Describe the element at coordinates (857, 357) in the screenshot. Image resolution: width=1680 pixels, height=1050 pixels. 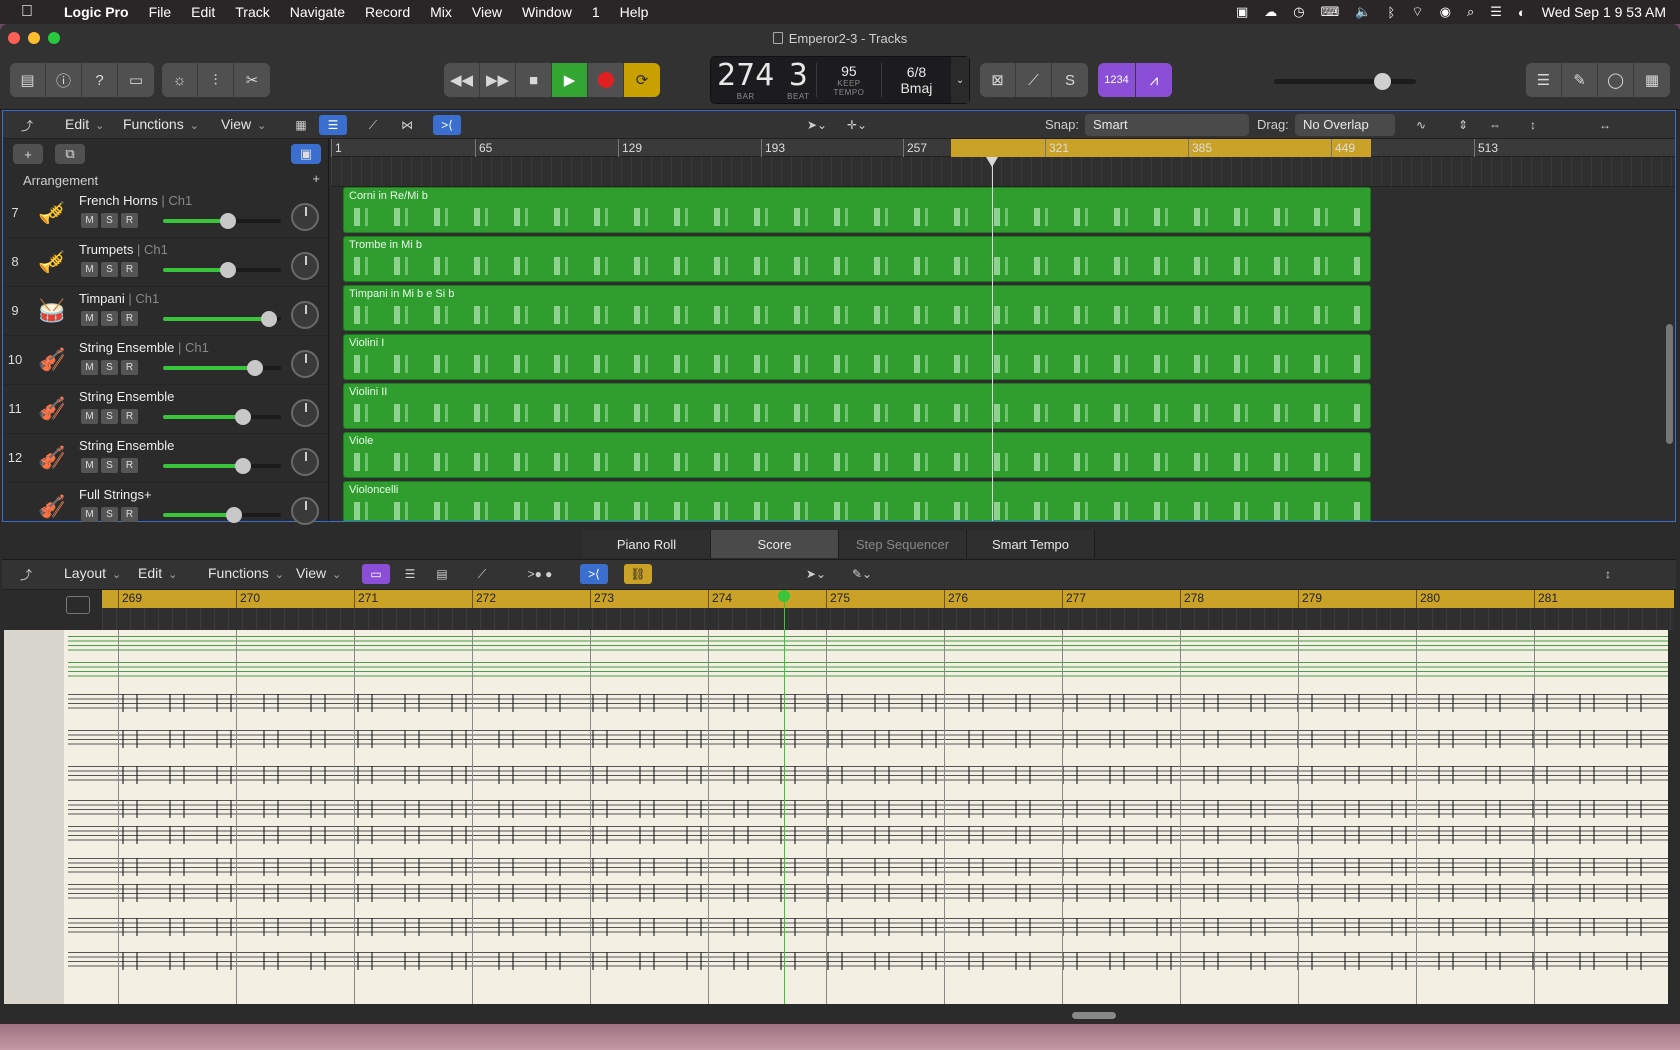
I see `midi-region: Violini I` at that location.